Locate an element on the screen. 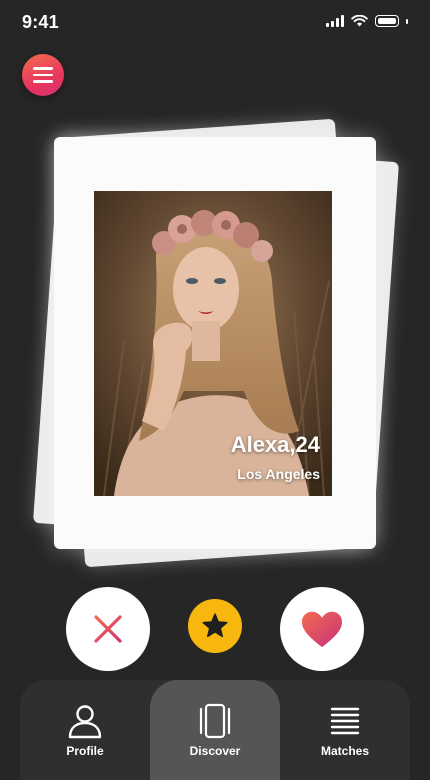  status-icons is located at coordinates (367, 21).